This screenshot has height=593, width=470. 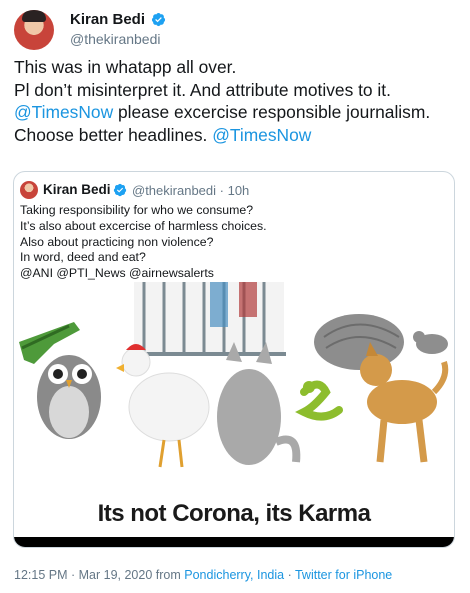 What do you see at coordinates (69, 397) in the screenshot?
I see `owl-illustration` at bounding box center [69, 397].